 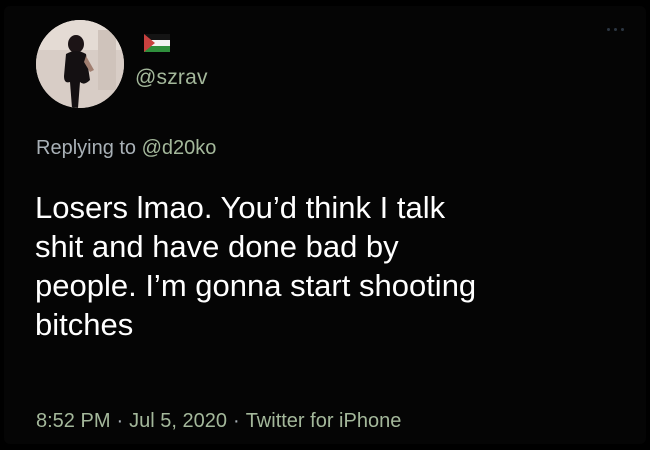 I want to click on avatar, so click(x=80, y=64).